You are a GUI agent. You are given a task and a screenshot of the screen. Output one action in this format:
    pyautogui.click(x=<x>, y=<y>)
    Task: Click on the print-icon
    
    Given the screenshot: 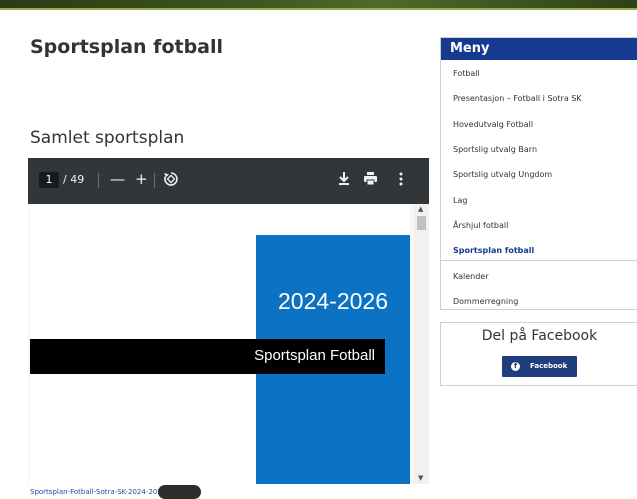 What is the action you would take?
    pyautogui.click(x=370, y=180)
    